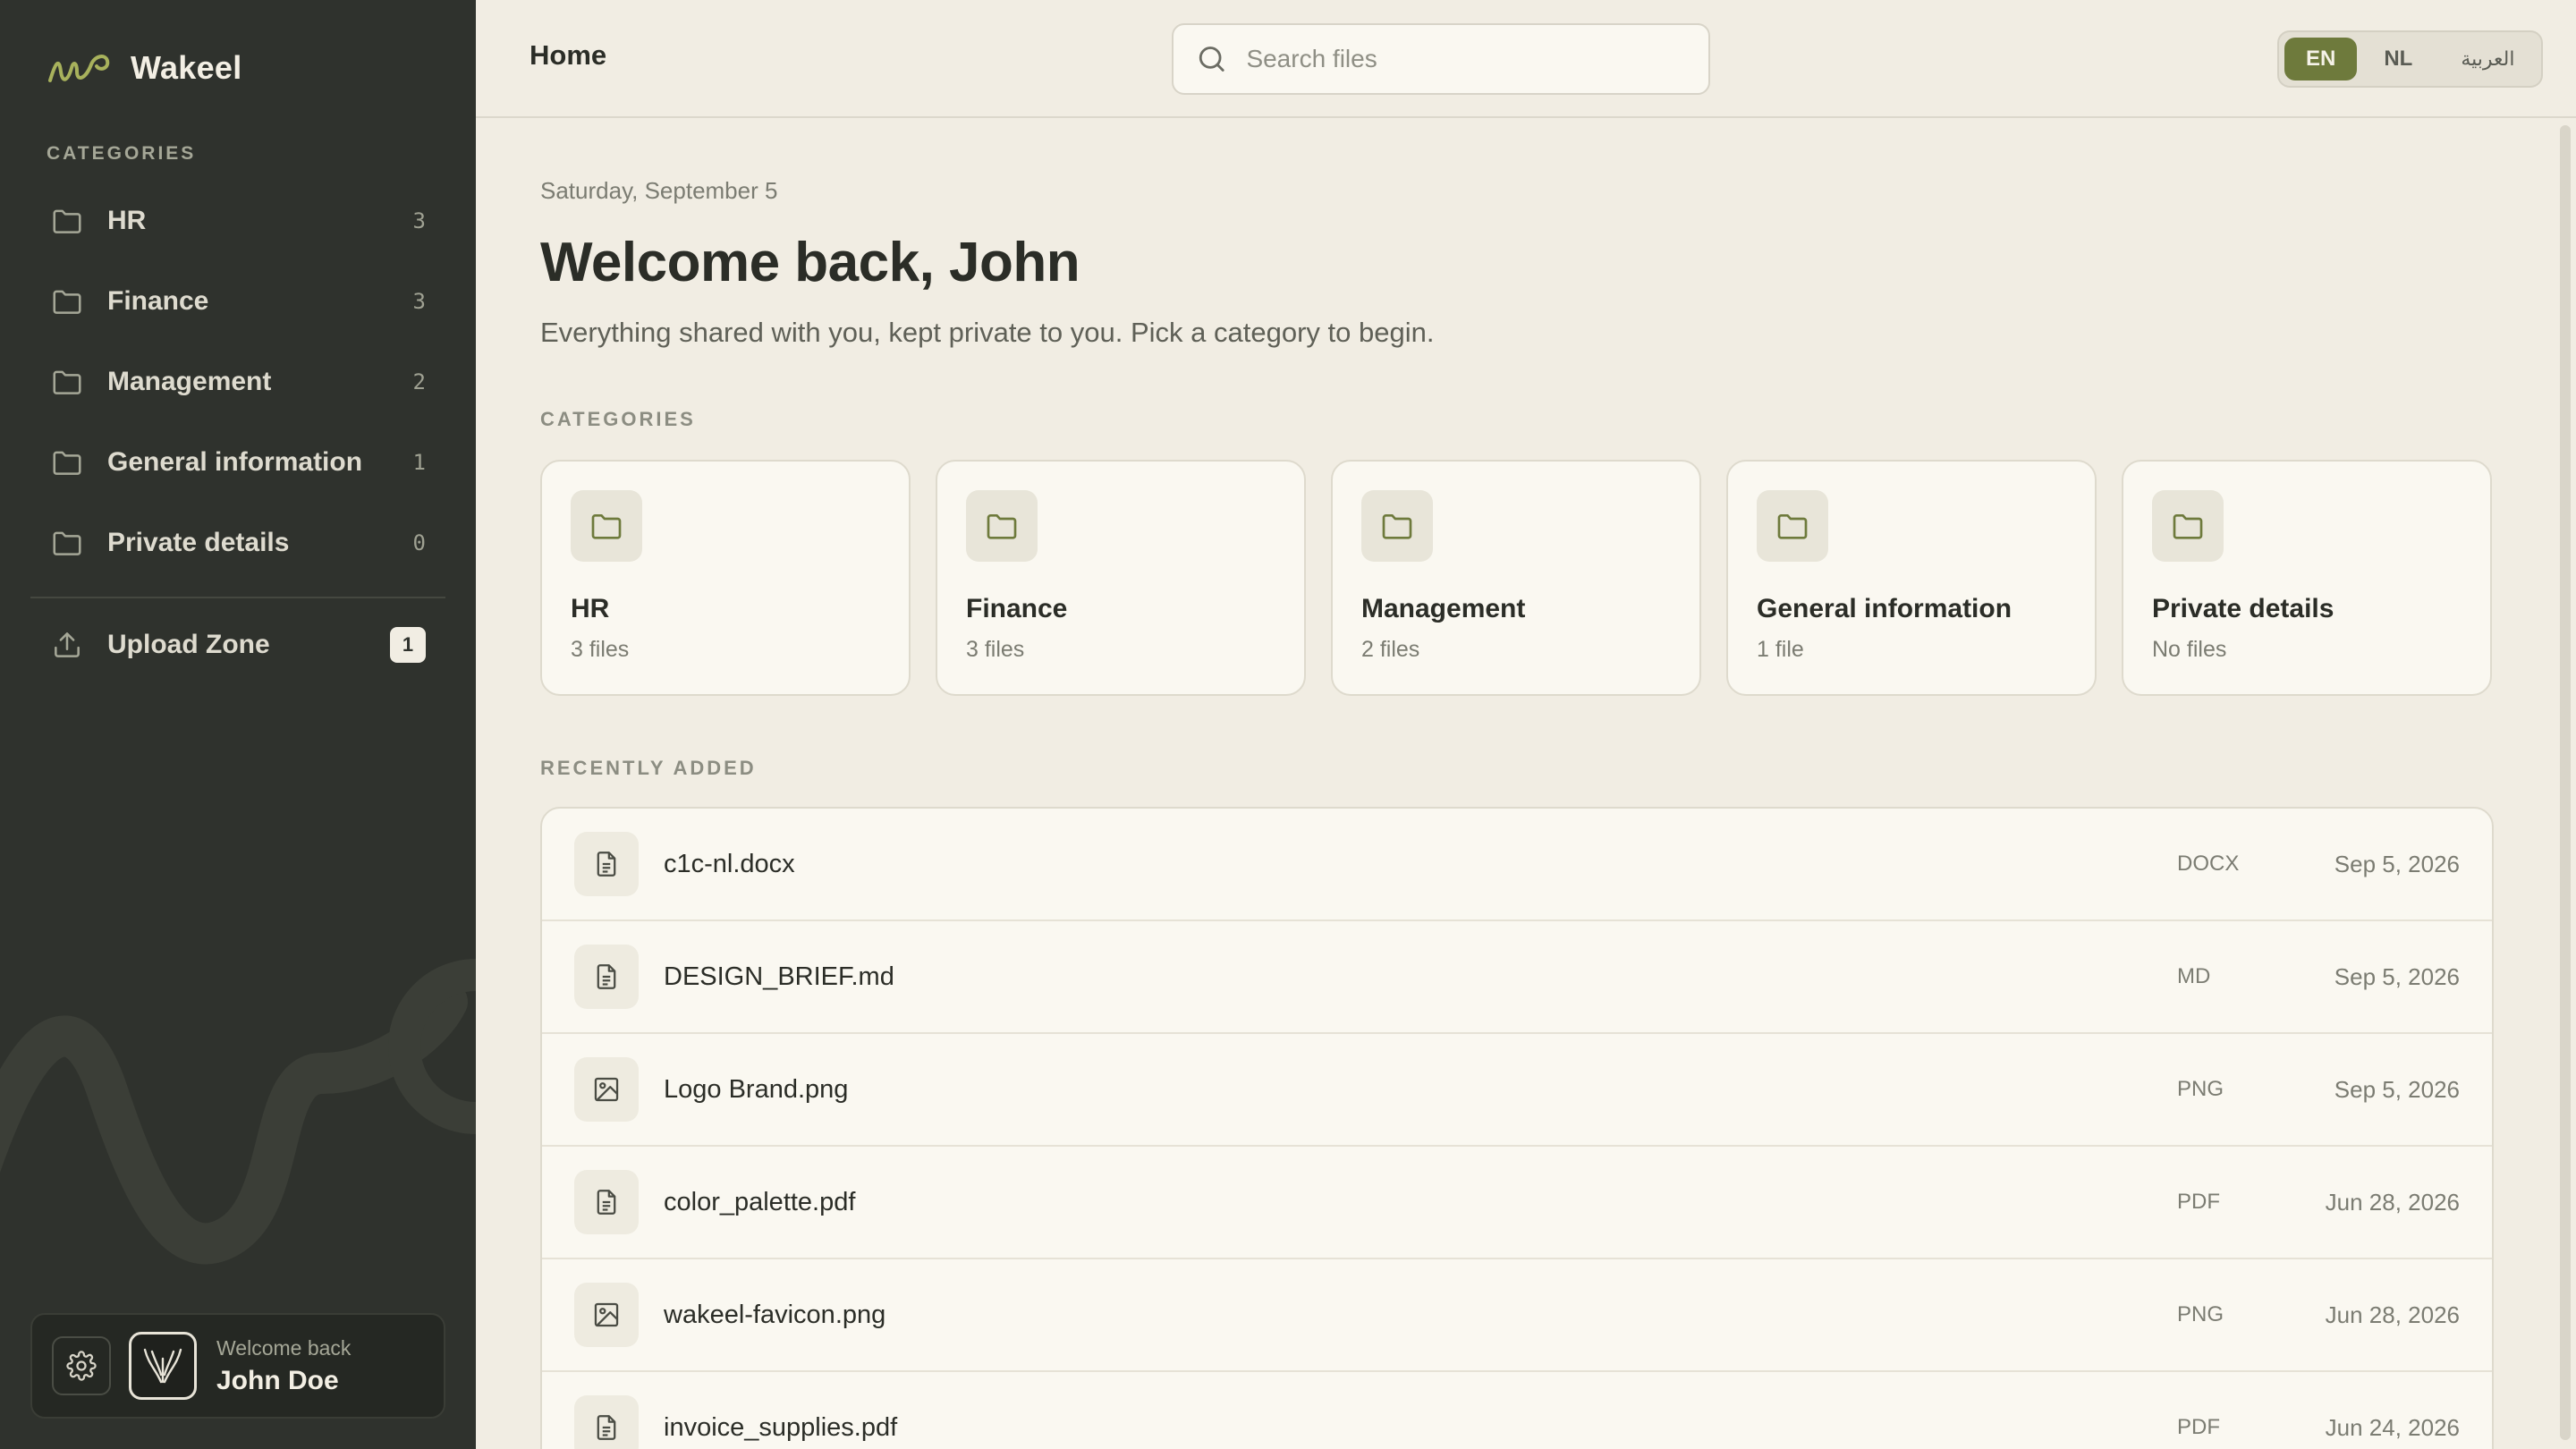 This screenshot has width=2576, height=1449. Describe the element at coordinates (1517, 977) in the screenshot. I see `list-item: DESIGN_BRIEF.md MD Sep 5, 2026` at that location.